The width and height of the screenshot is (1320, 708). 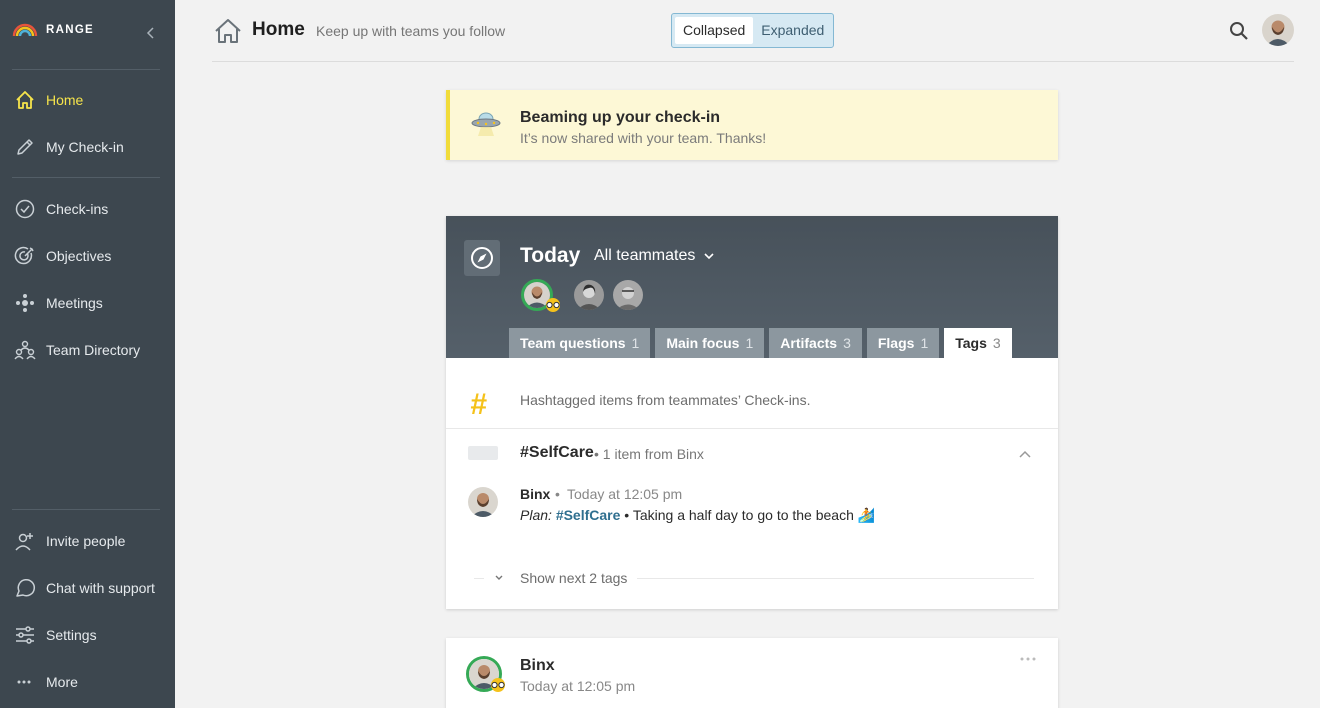 What do you see at coordinates (478, 404) in the screenshot?
I see `hashtag-icon: #` at bounding box center [478, 404].